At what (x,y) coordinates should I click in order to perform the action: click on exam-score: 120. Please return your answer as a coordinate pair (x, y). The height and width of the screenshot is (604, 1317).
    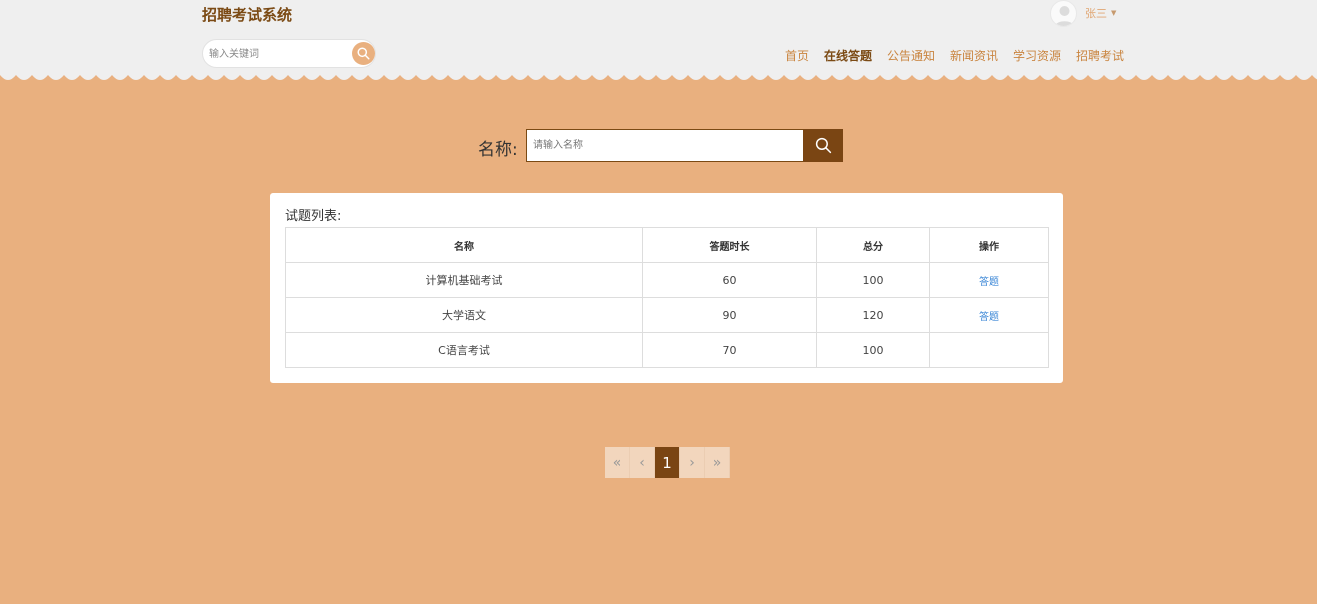
    Looking at the image, I should click on (873, 315).